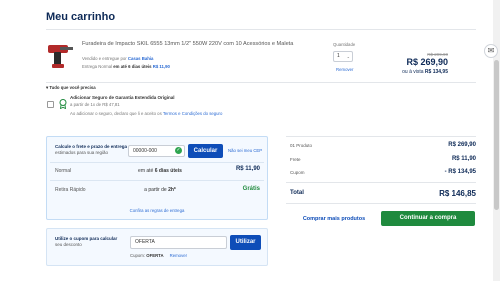  What do you see at coordinates (261, 82) in the screenshot?
I see `product-divider` at bounding box center [261, 82].